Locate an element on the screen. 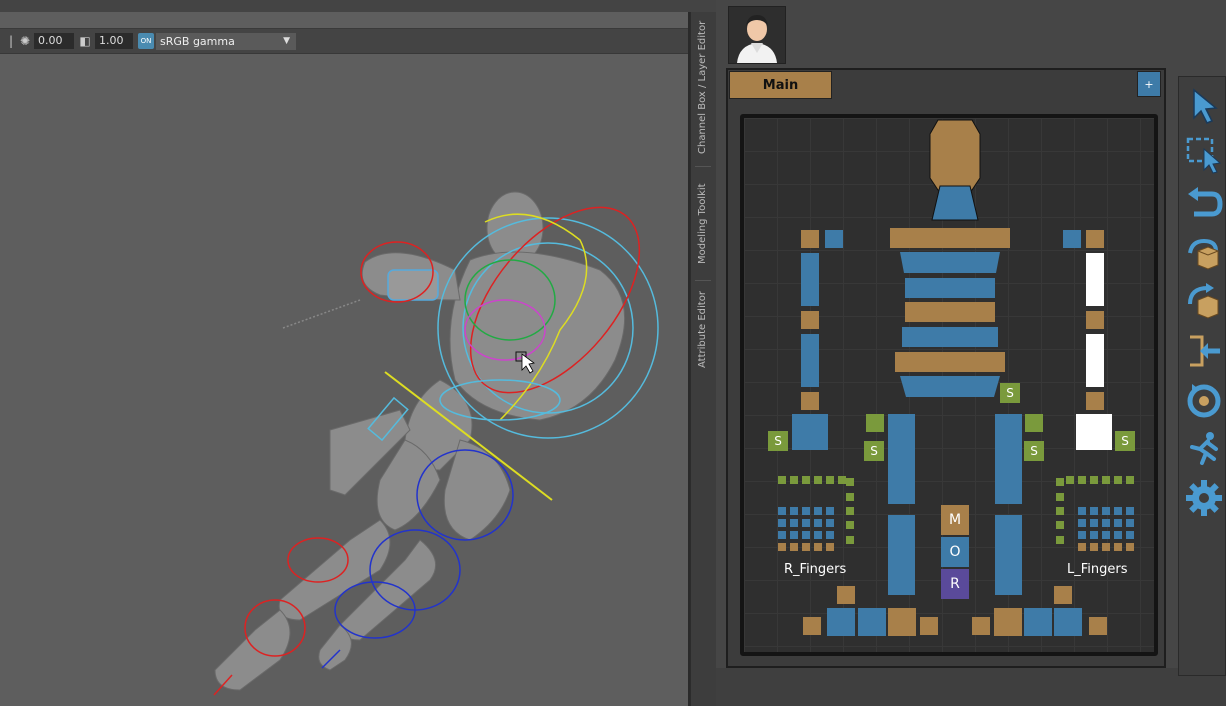 This screenshot has height=706, width=1226. l-fingers-grid is located at coordinates (1096, 517).